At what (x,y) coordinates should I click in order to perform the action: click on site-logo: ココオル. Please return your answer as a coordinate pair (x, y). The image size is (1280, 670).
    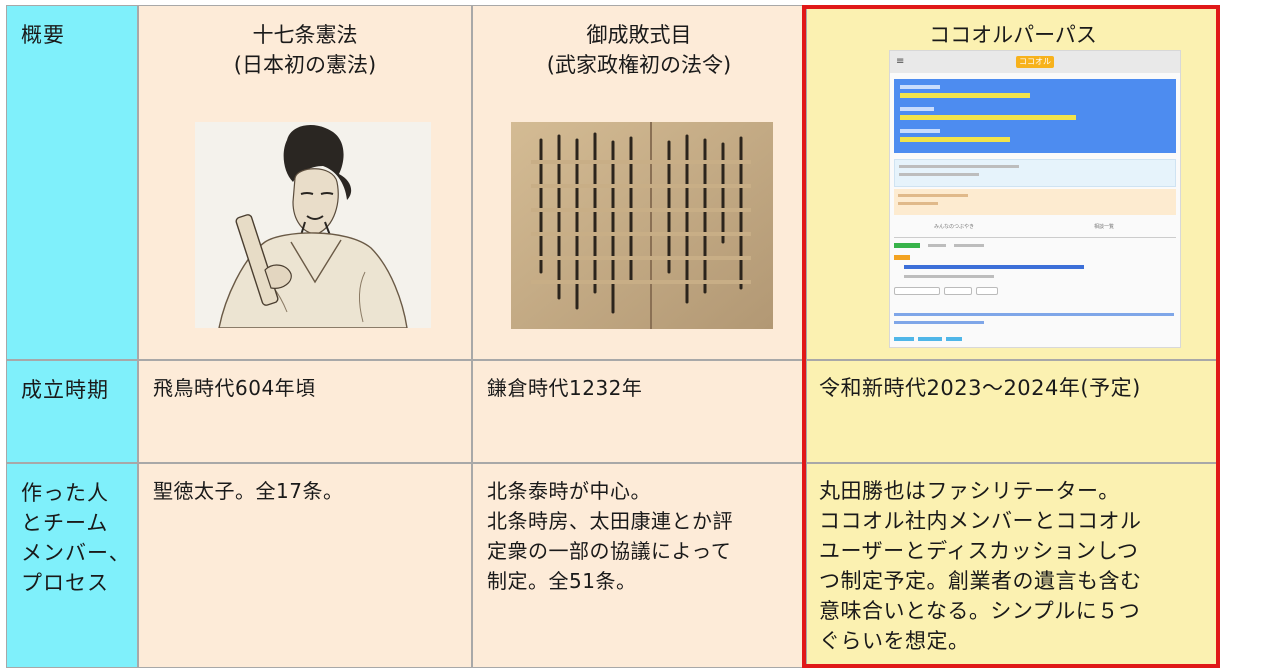
    Looking at the image, I should click on (1035, 62).